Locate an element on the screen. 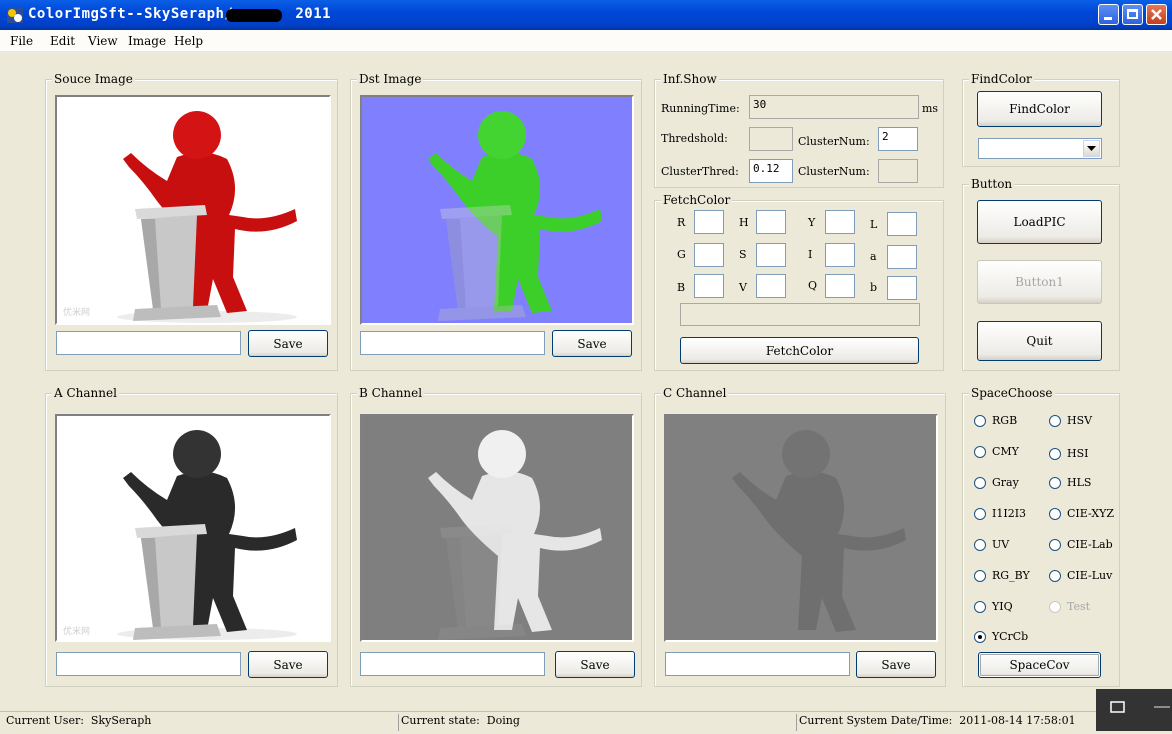 This screenshot has width=1172, height=734. source-image: 优米网 is located at coordinates (180, 217).